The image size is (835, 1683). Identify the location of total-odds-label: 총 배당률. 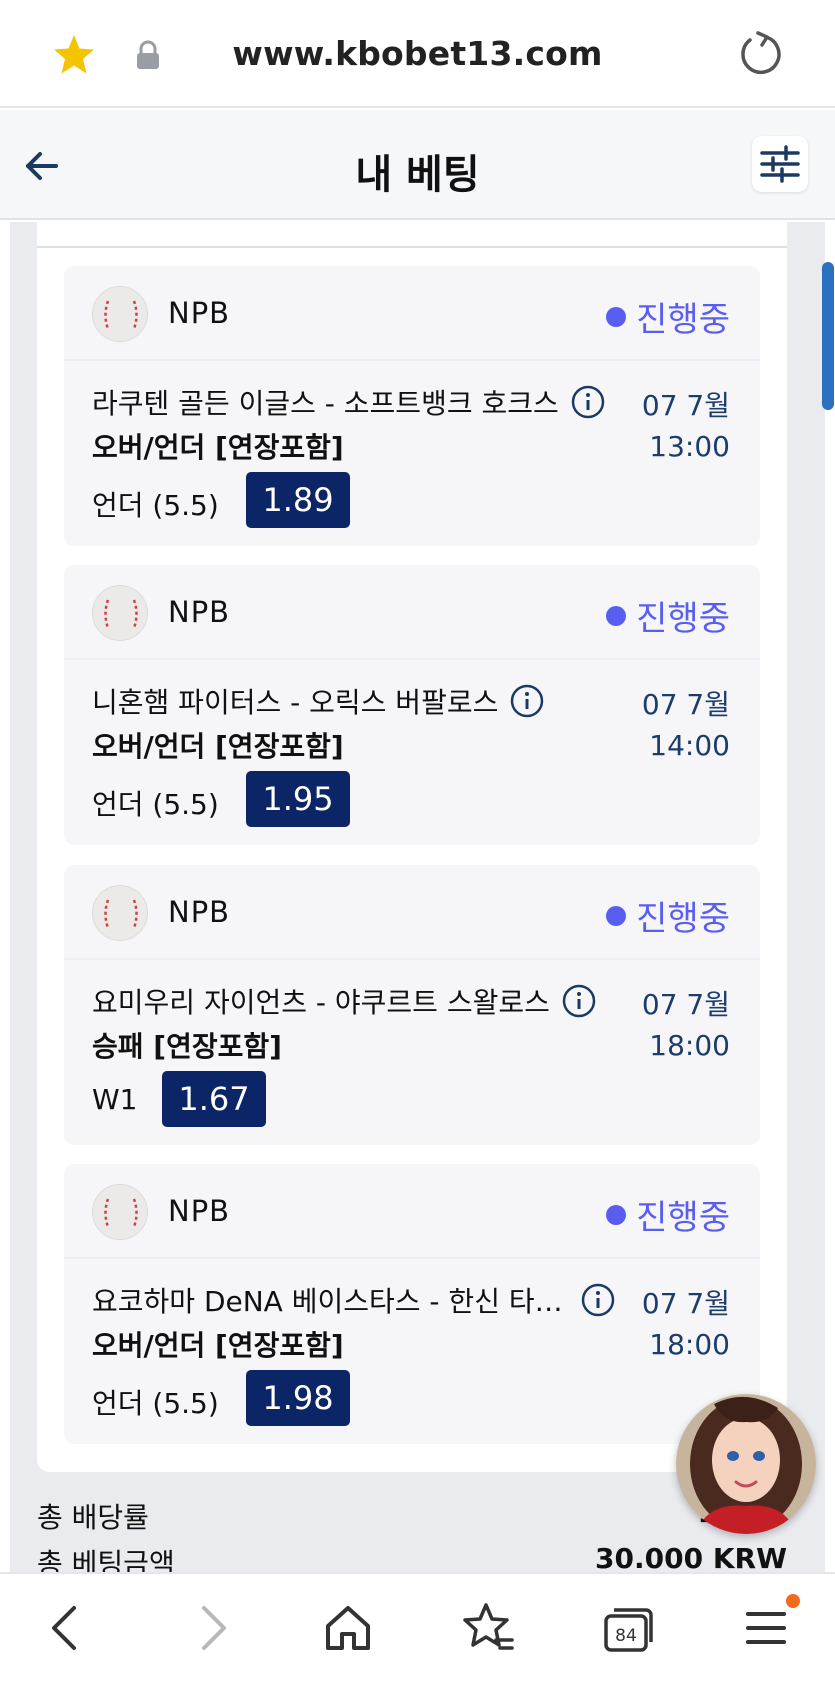
(93, 1517).